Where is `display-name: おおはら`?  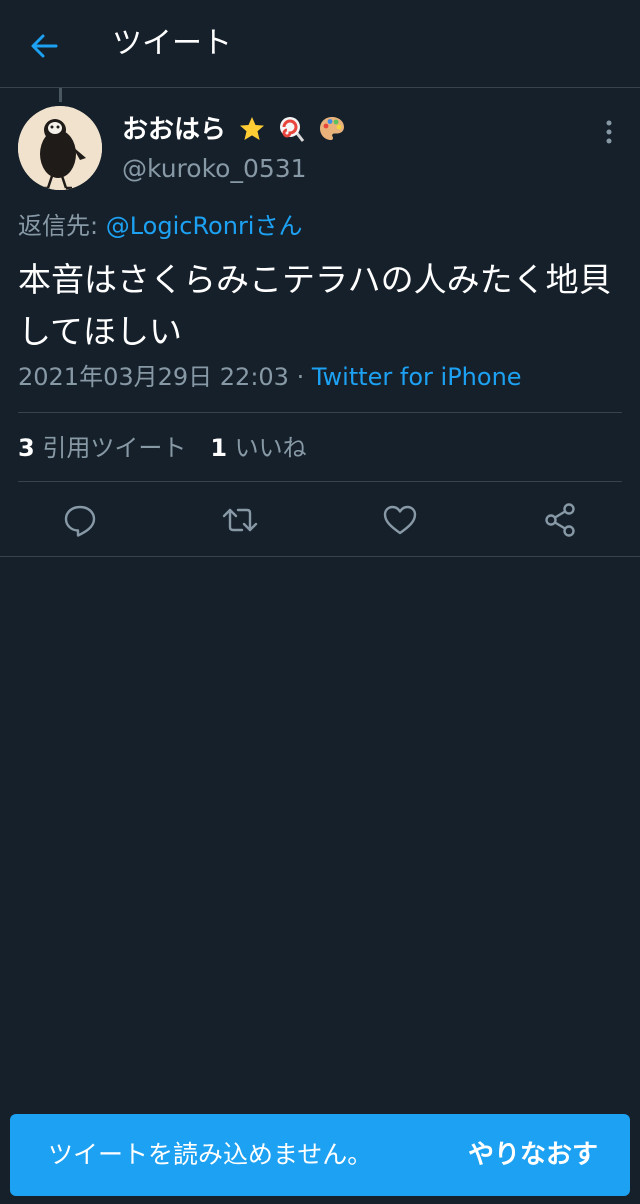 display-name: おおはら is located at coordinates (234, 130).